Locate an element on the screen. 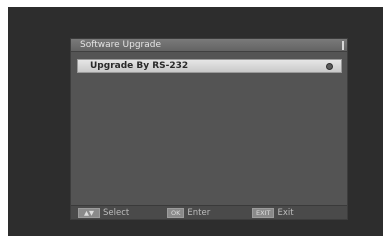 The width and height of the screenshot is (391, 243). title-bar-marker is located at coordinates (343, 45).